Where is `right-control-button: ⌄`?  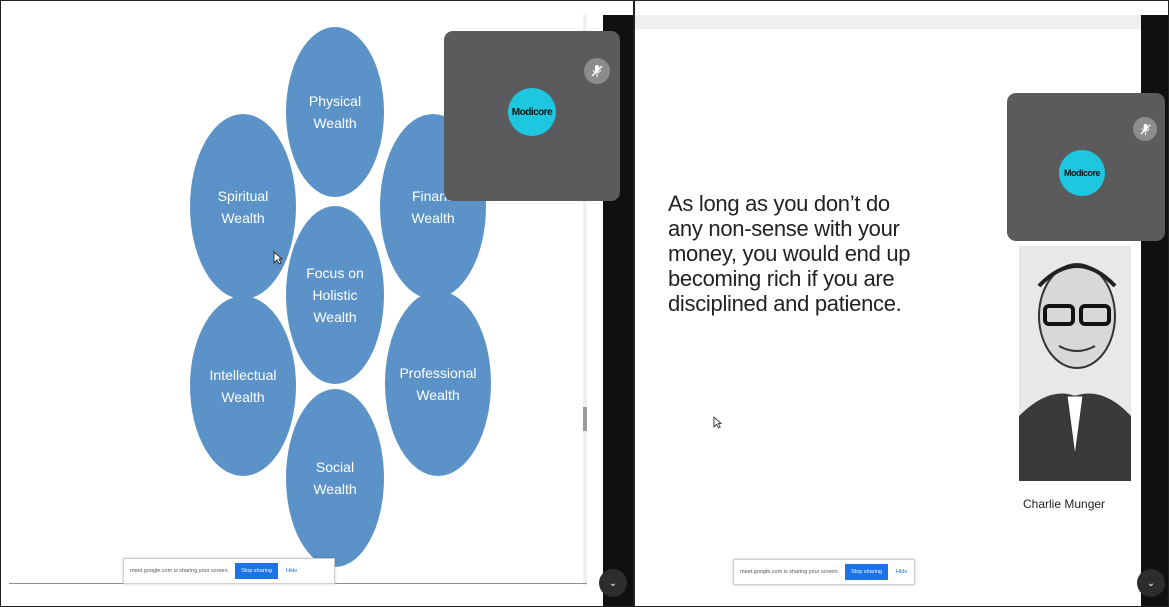
right-control-button: ⌄ is located at coordinates (1151, 583).